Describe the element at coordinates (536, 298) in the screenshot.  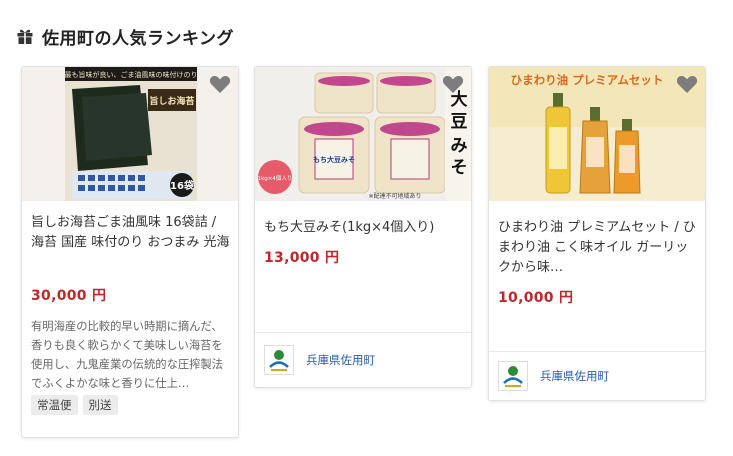
I see `product-price: 10,000 円` at that location.